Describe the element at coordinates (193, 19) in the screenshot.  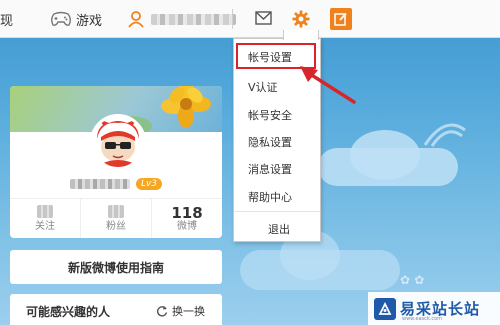
I see `blurred-username` at that location.